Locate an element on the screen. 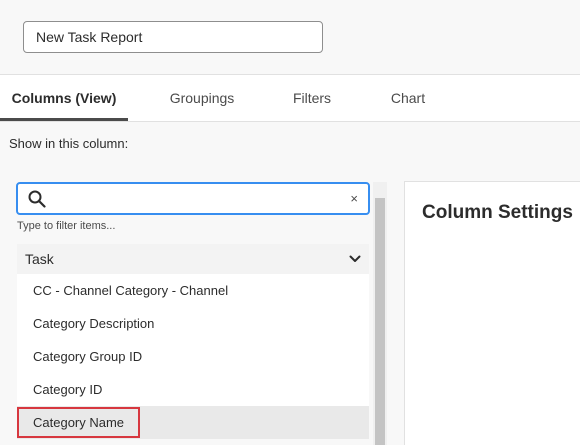 Image resolution: width=580 pixels, height=445 pixels. clear-icon: × is located at coordinates (354, 199).